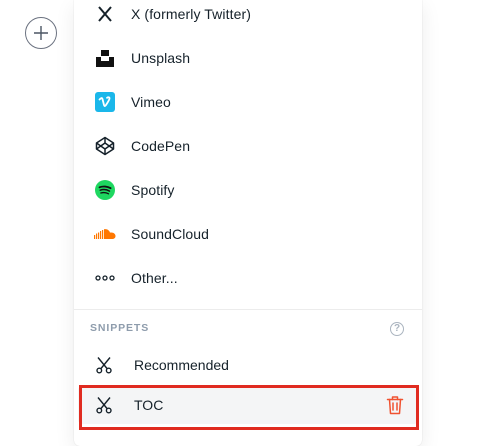 The width and height of the screenshot is (488, 446). I want to click on menu-item-x: X (formerly Twitter), so click(248, 18).